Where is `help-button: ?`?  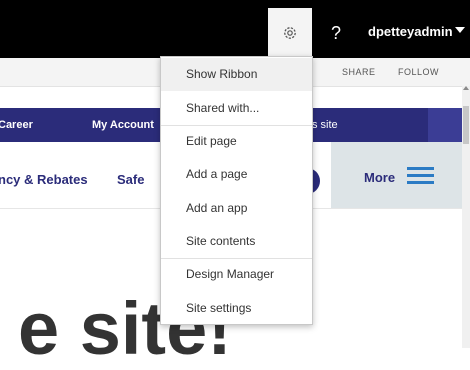 help-button: ? is located at coordinates (336, 33).